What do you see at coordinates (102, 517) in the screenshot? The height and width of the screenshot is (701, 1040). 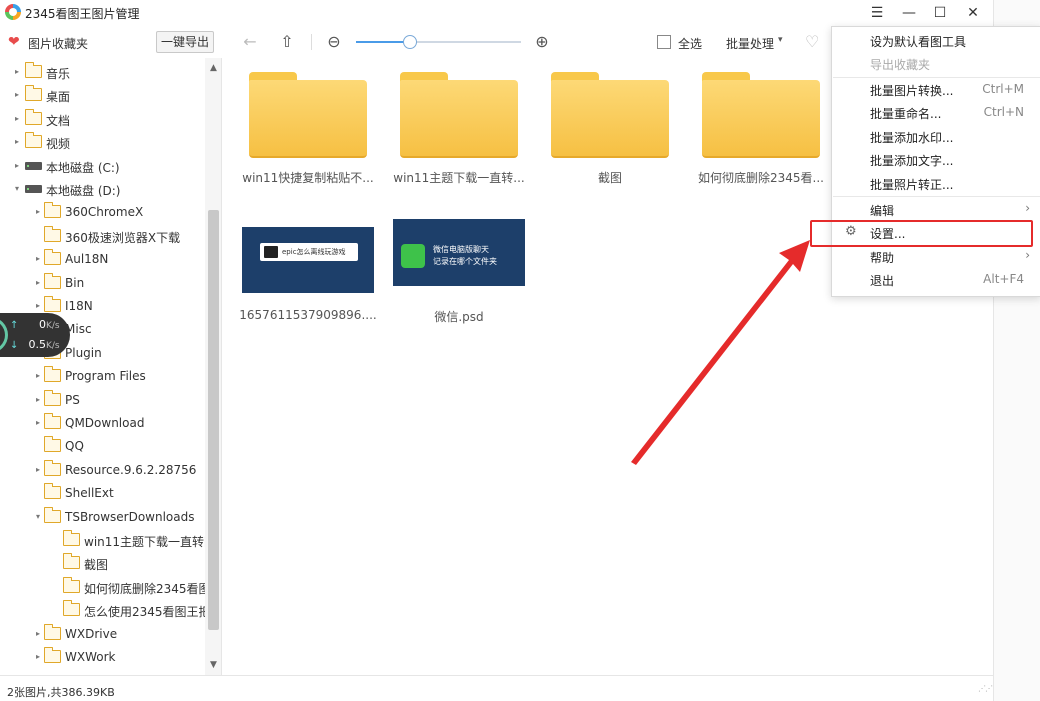 I see `sidebar-item: ▾ TSBrowserDownloads` at bounding box center [102, 517].